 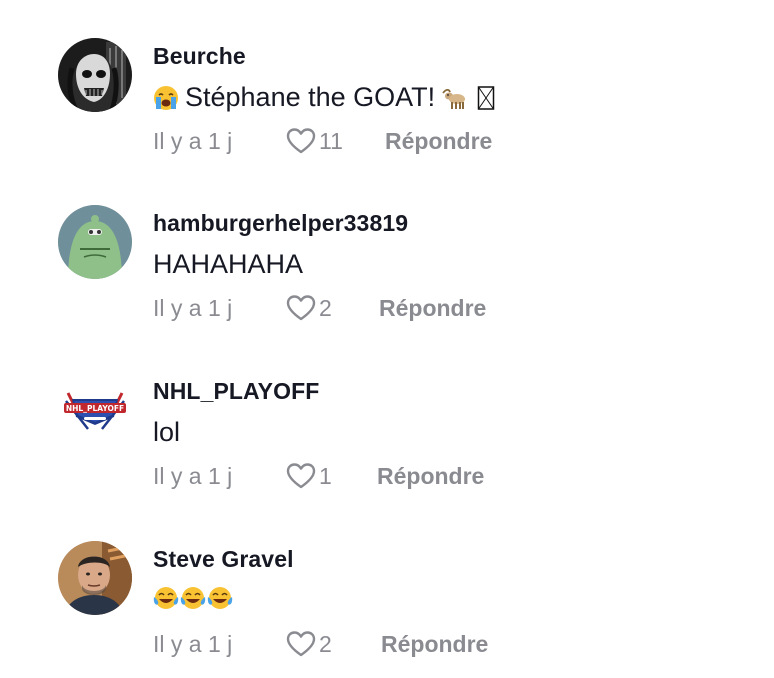 I want to click on like-count: 11, so click(x=331, y=140).